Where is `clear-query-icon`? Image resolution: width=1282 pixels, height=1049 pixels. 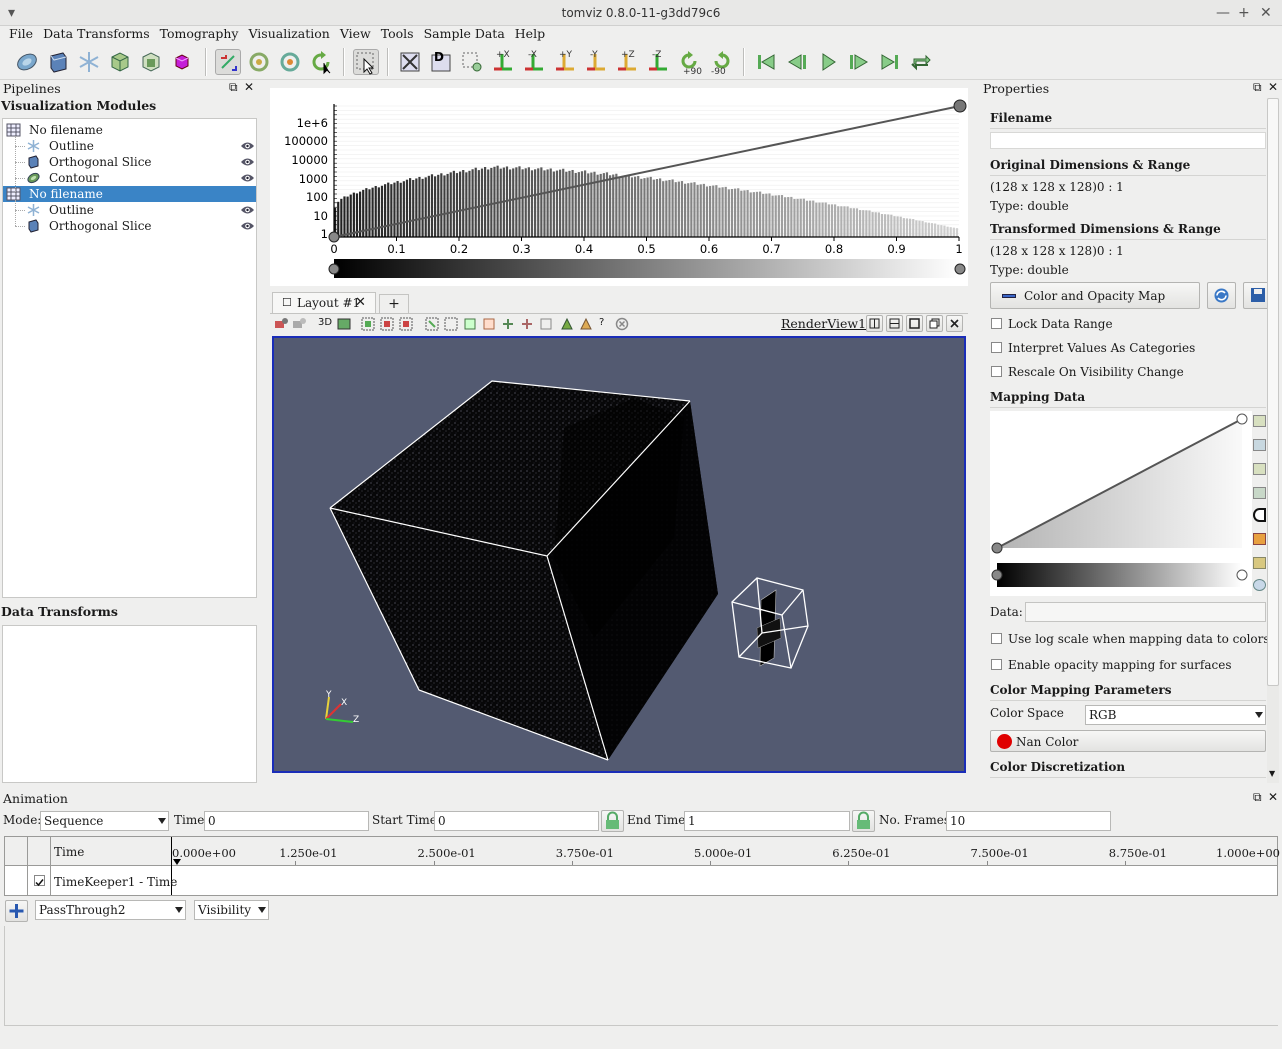 clear-query-icon is located at coordinates (622, 324).